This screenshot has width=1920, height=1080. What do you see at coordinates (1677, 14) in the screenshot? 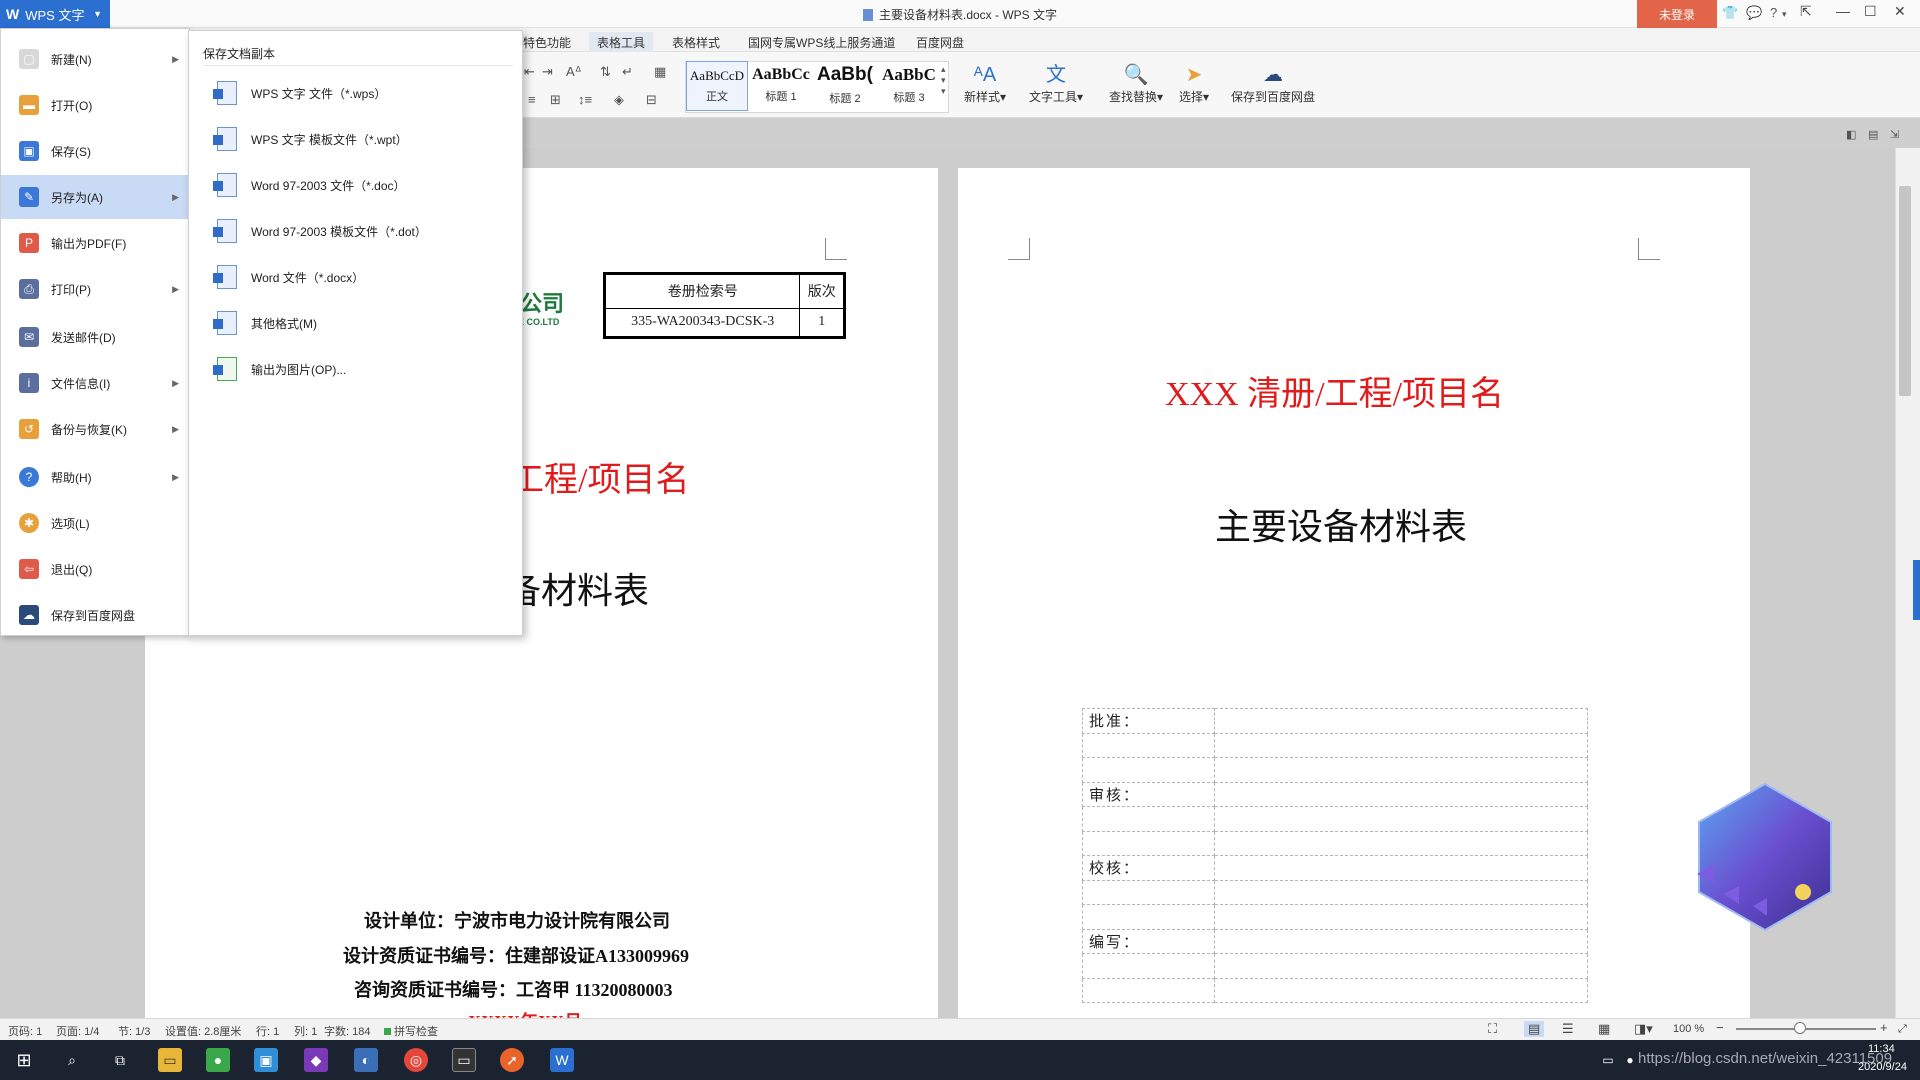
I see `login-button: 未登录` at bounding box center [1677, 14].